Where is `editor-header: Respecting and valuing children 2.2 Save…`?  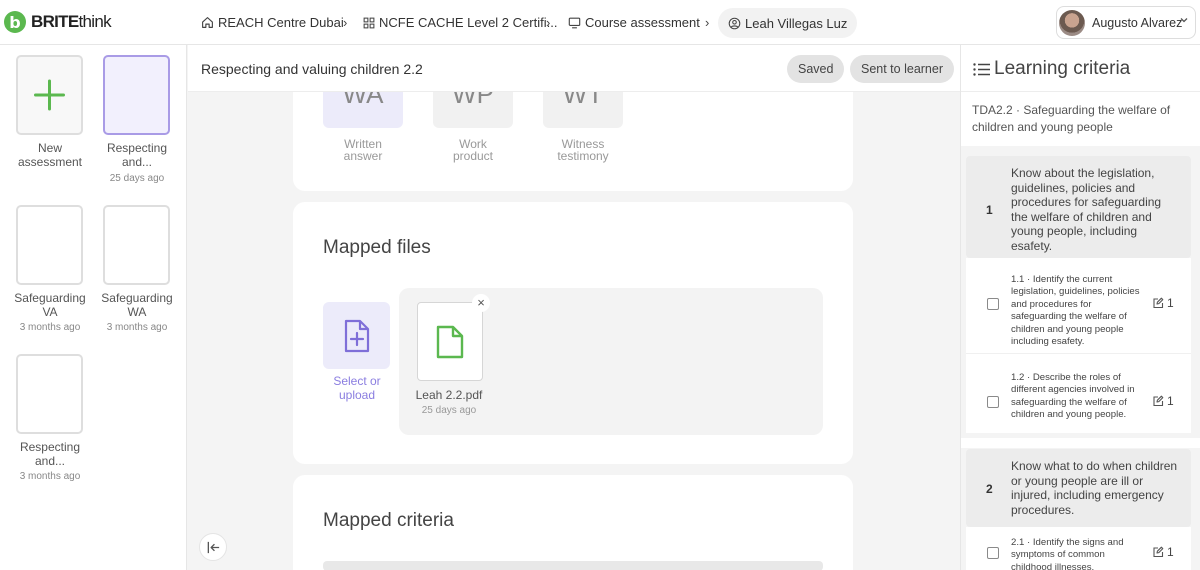 editor-header: Respecting and valuing children 2.2 Save… is located at coordinates (574, 68).